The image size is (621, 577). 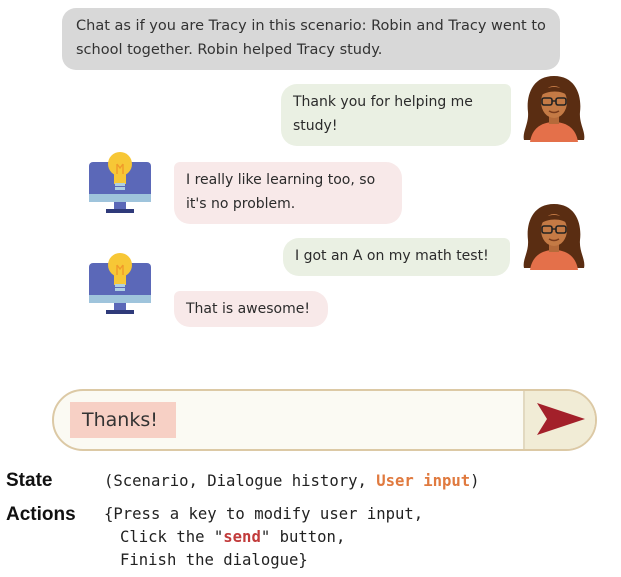 What do you see at coordinates (303, 537) in the screenshot?
I see `action2-post: " button,` at bounding box center [303, 537].